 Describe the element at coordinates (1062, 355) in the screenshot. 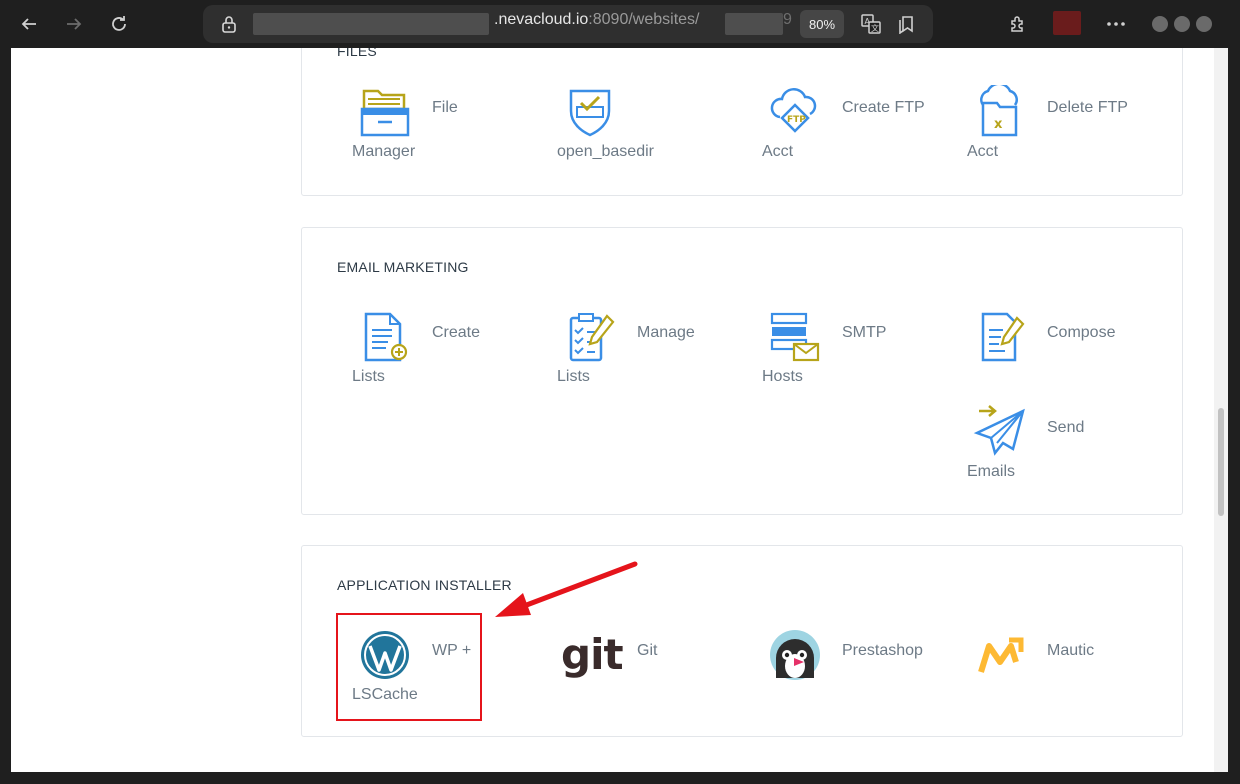

I see `compose-link: Compose` at that location.